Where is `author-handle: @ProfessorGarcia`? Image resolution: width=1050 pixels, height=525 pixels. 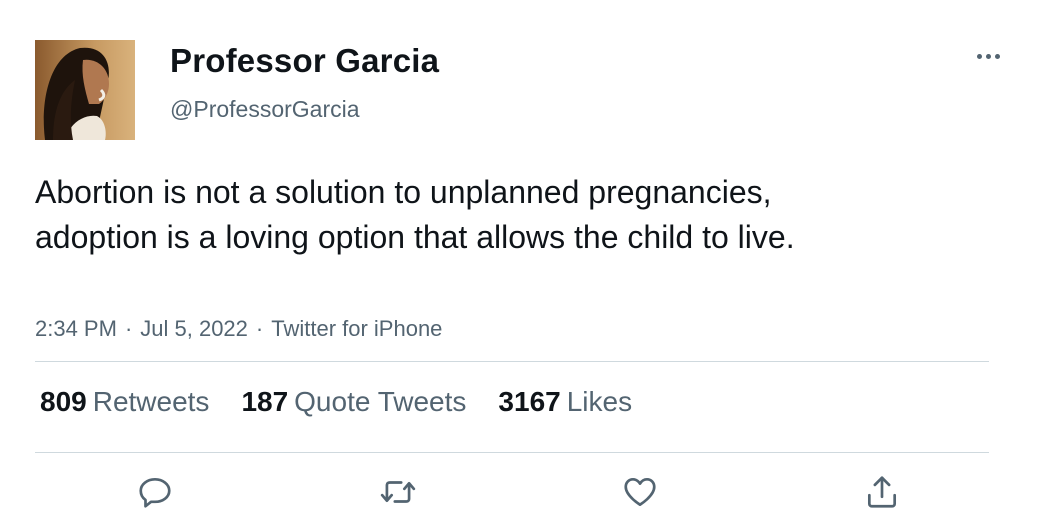
author-handle: @ProfessorGarcia is located at coordinates (265, 109).